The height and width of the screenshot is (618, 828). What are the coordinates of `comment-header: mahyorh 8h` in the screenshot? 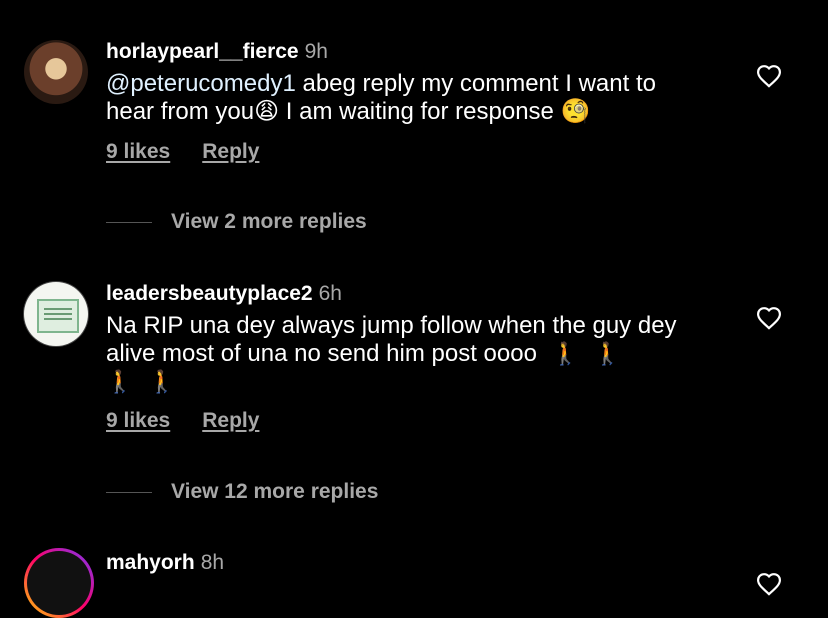 It's located at (407, 563).